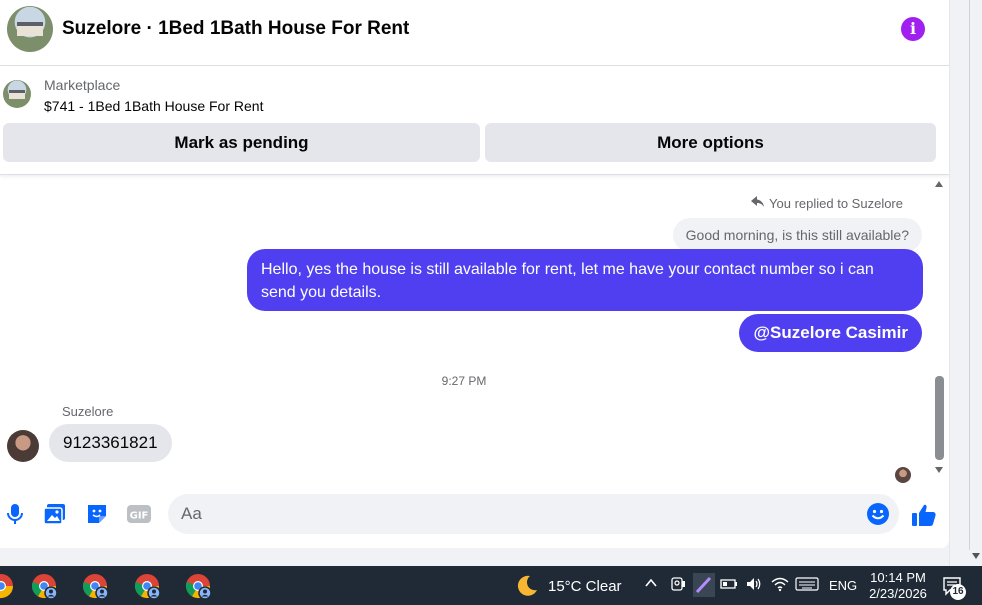 This screenshot has height=605, width=982. I want to click on scrollbar-thumb, so click(939, 418).